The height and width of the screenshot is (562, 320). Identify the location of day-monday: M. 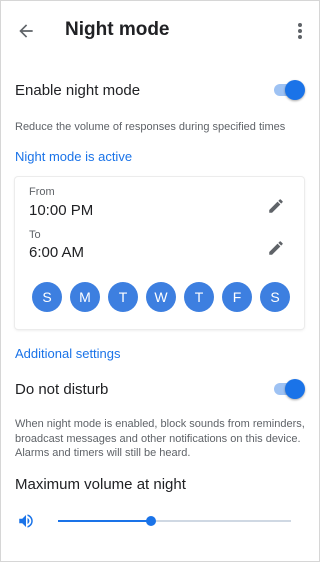
(85, 297).